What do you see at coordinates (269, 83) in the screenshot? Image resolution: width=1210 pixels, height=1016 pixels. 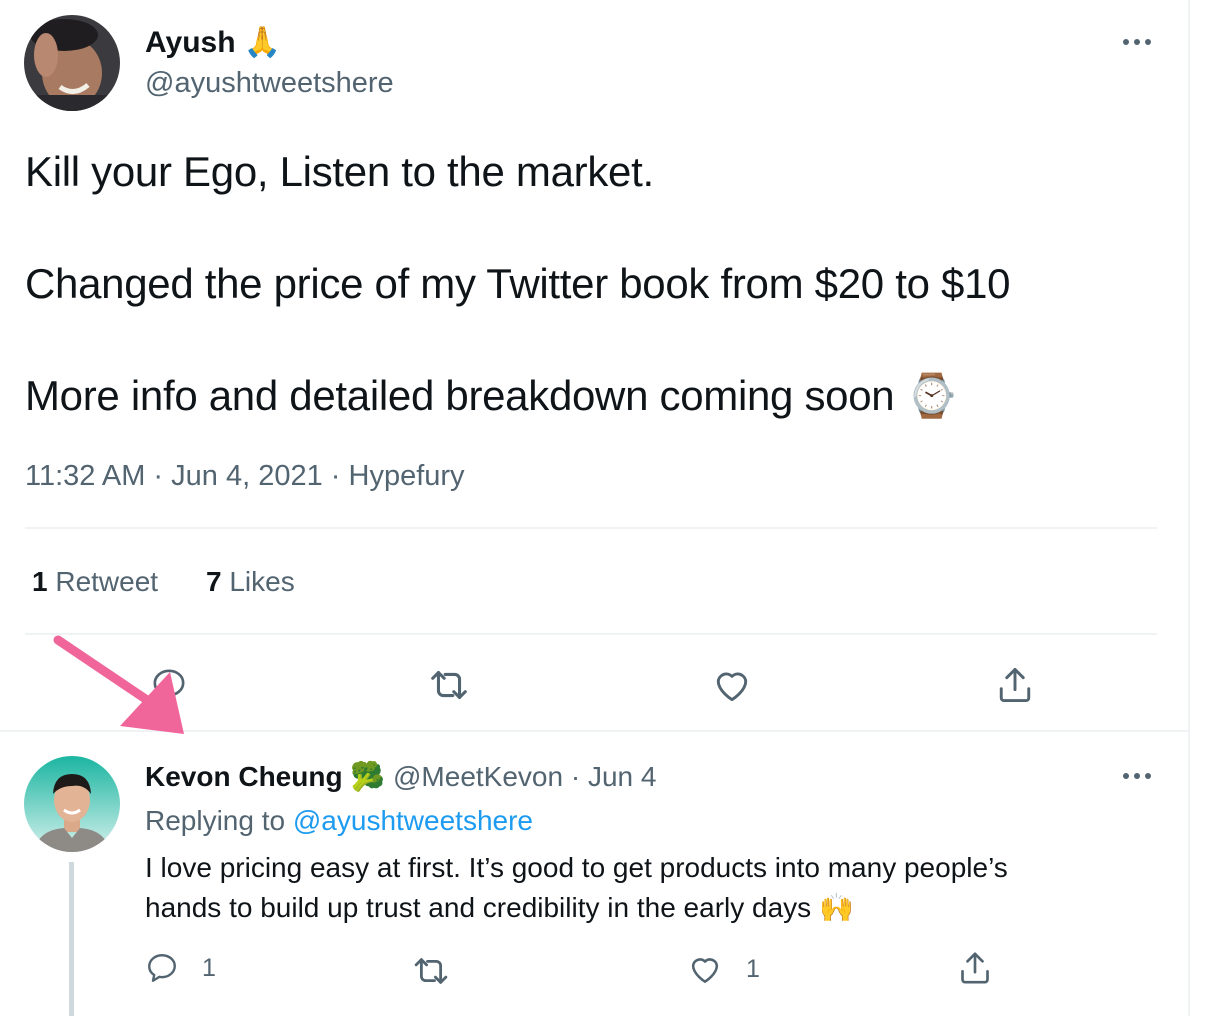 I see `author-handle: @ayushtweetshere` at bounding box center [269, 83].